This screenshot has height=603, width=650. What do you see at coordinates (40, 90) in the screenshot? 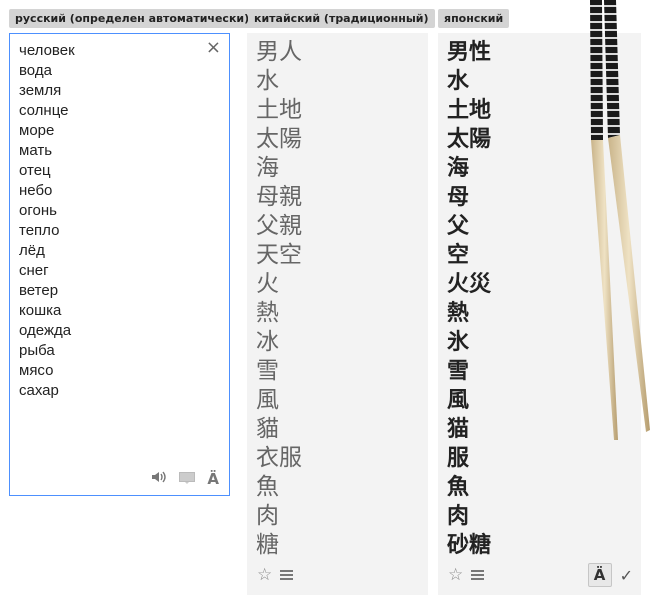
I see `source-word: земля` at bounding box center [40, 90].